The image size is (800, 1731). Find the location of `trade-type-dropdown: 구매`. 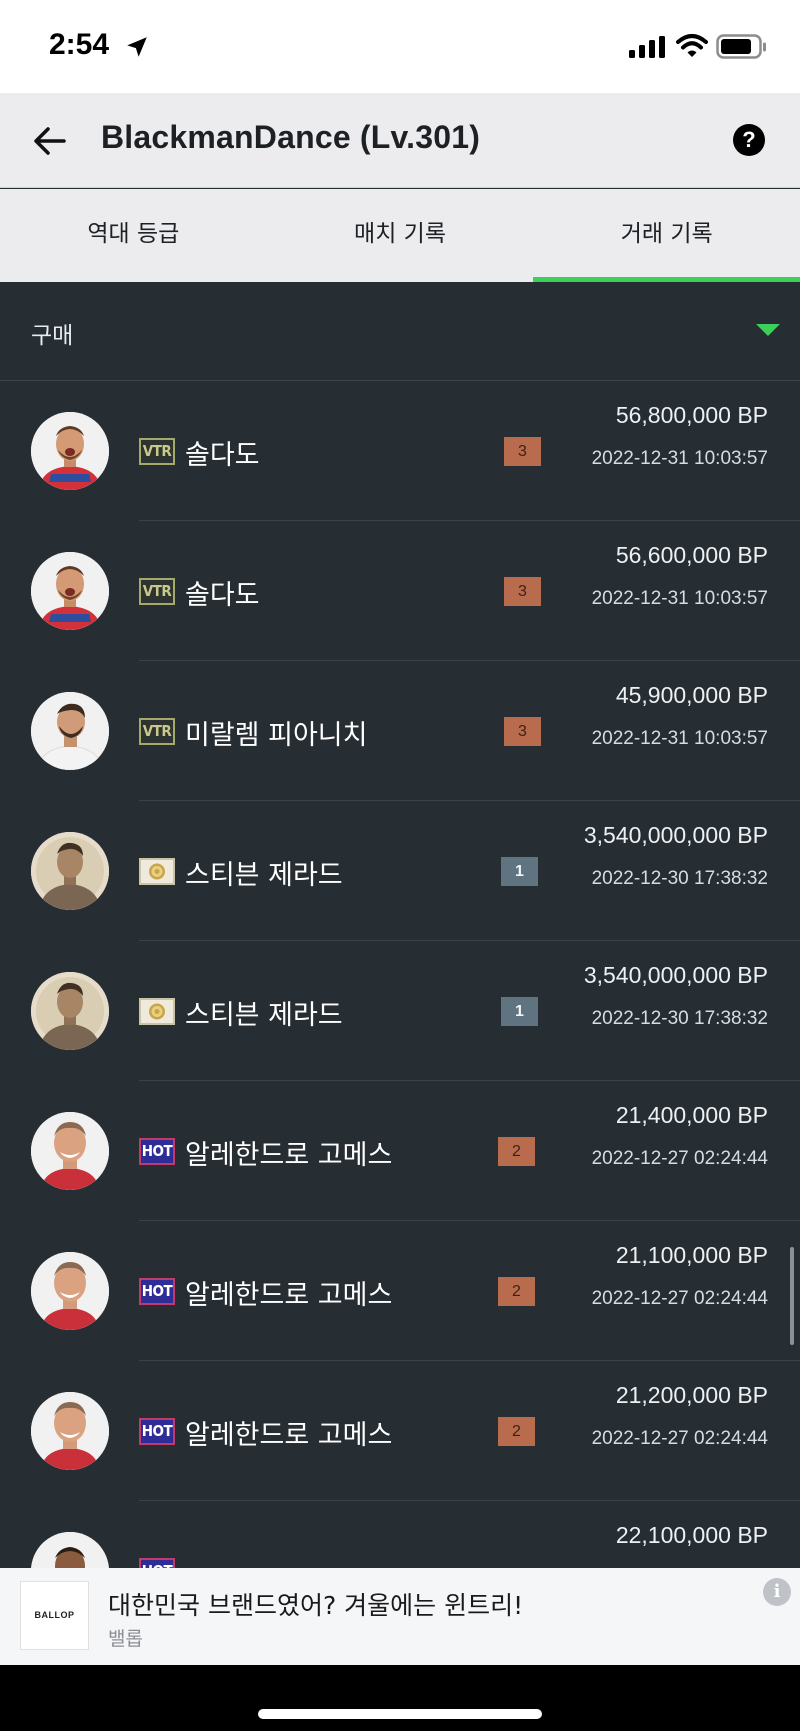

trade-type-dropdown: 구매 is located at coordinates (400, 331).